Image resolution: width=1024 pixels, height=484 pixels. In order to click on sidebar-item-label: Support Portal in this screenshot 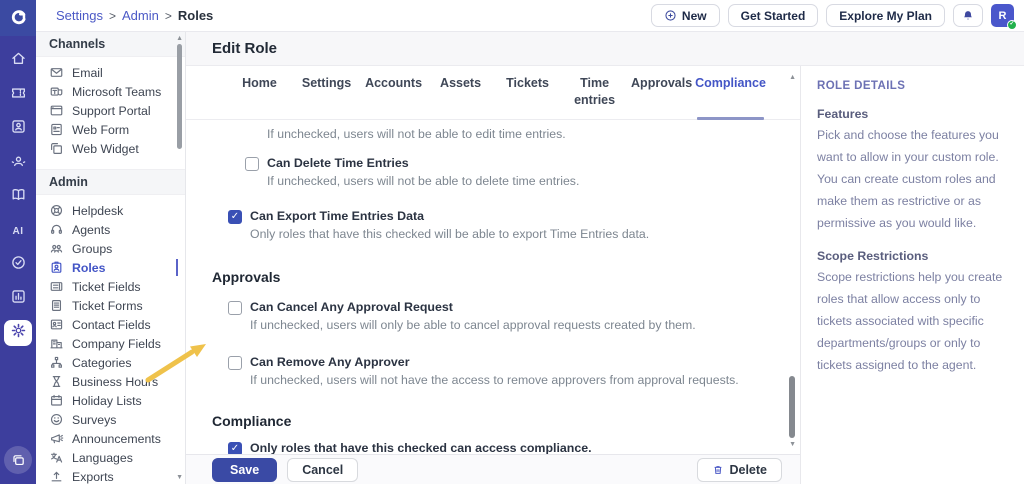, I will do `click(111, 110)`.